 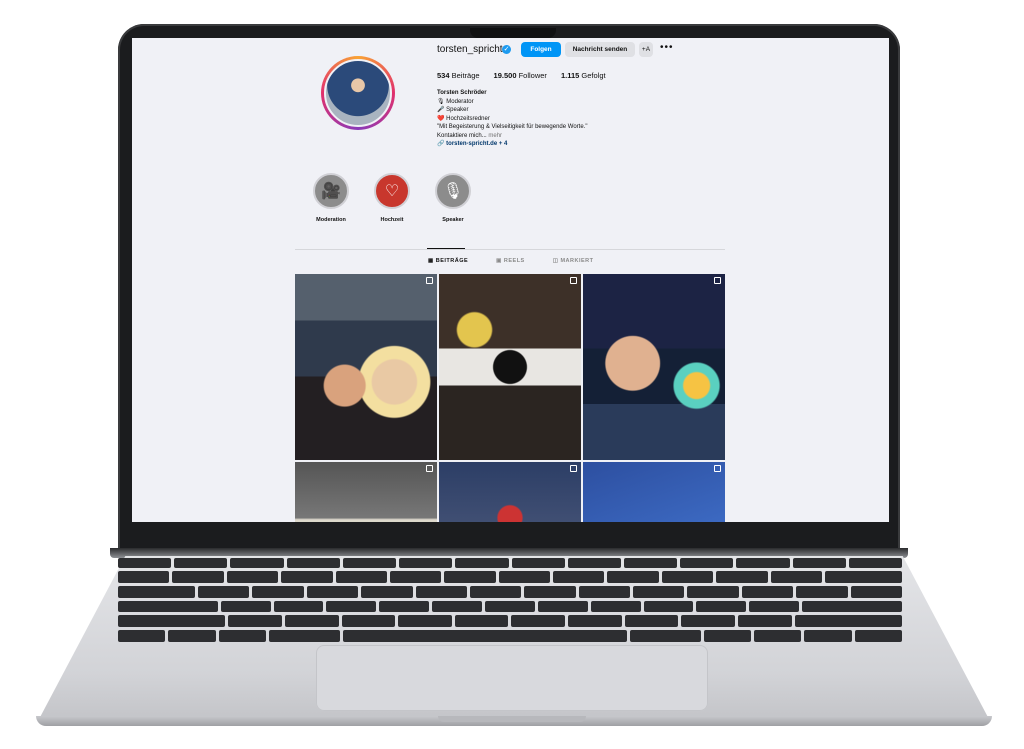 What do you see at coordinates (458, 75) in the screenshot?
I see `posts-stat: 534 Beiträge` at bounding box center [458, 75].